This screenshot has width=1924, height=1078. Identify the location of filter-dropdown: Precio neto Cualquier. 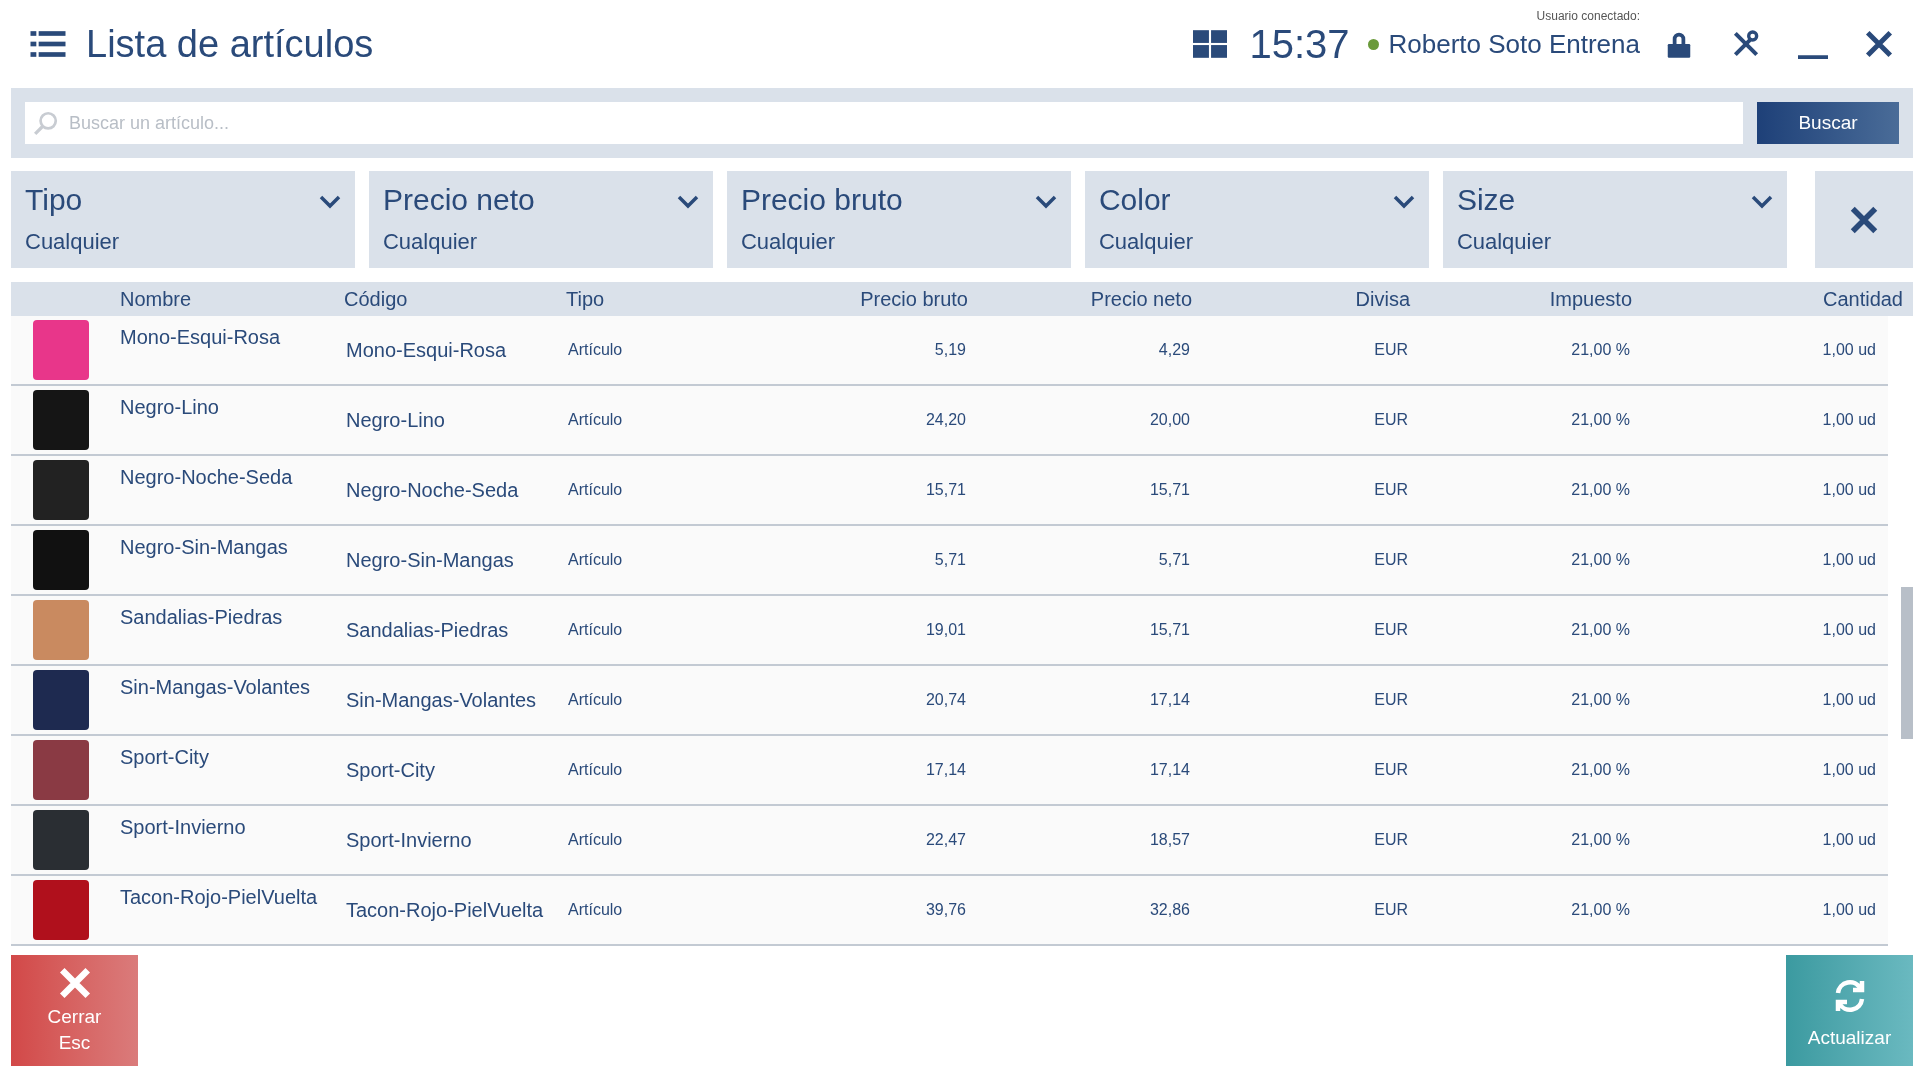
(540, 219).